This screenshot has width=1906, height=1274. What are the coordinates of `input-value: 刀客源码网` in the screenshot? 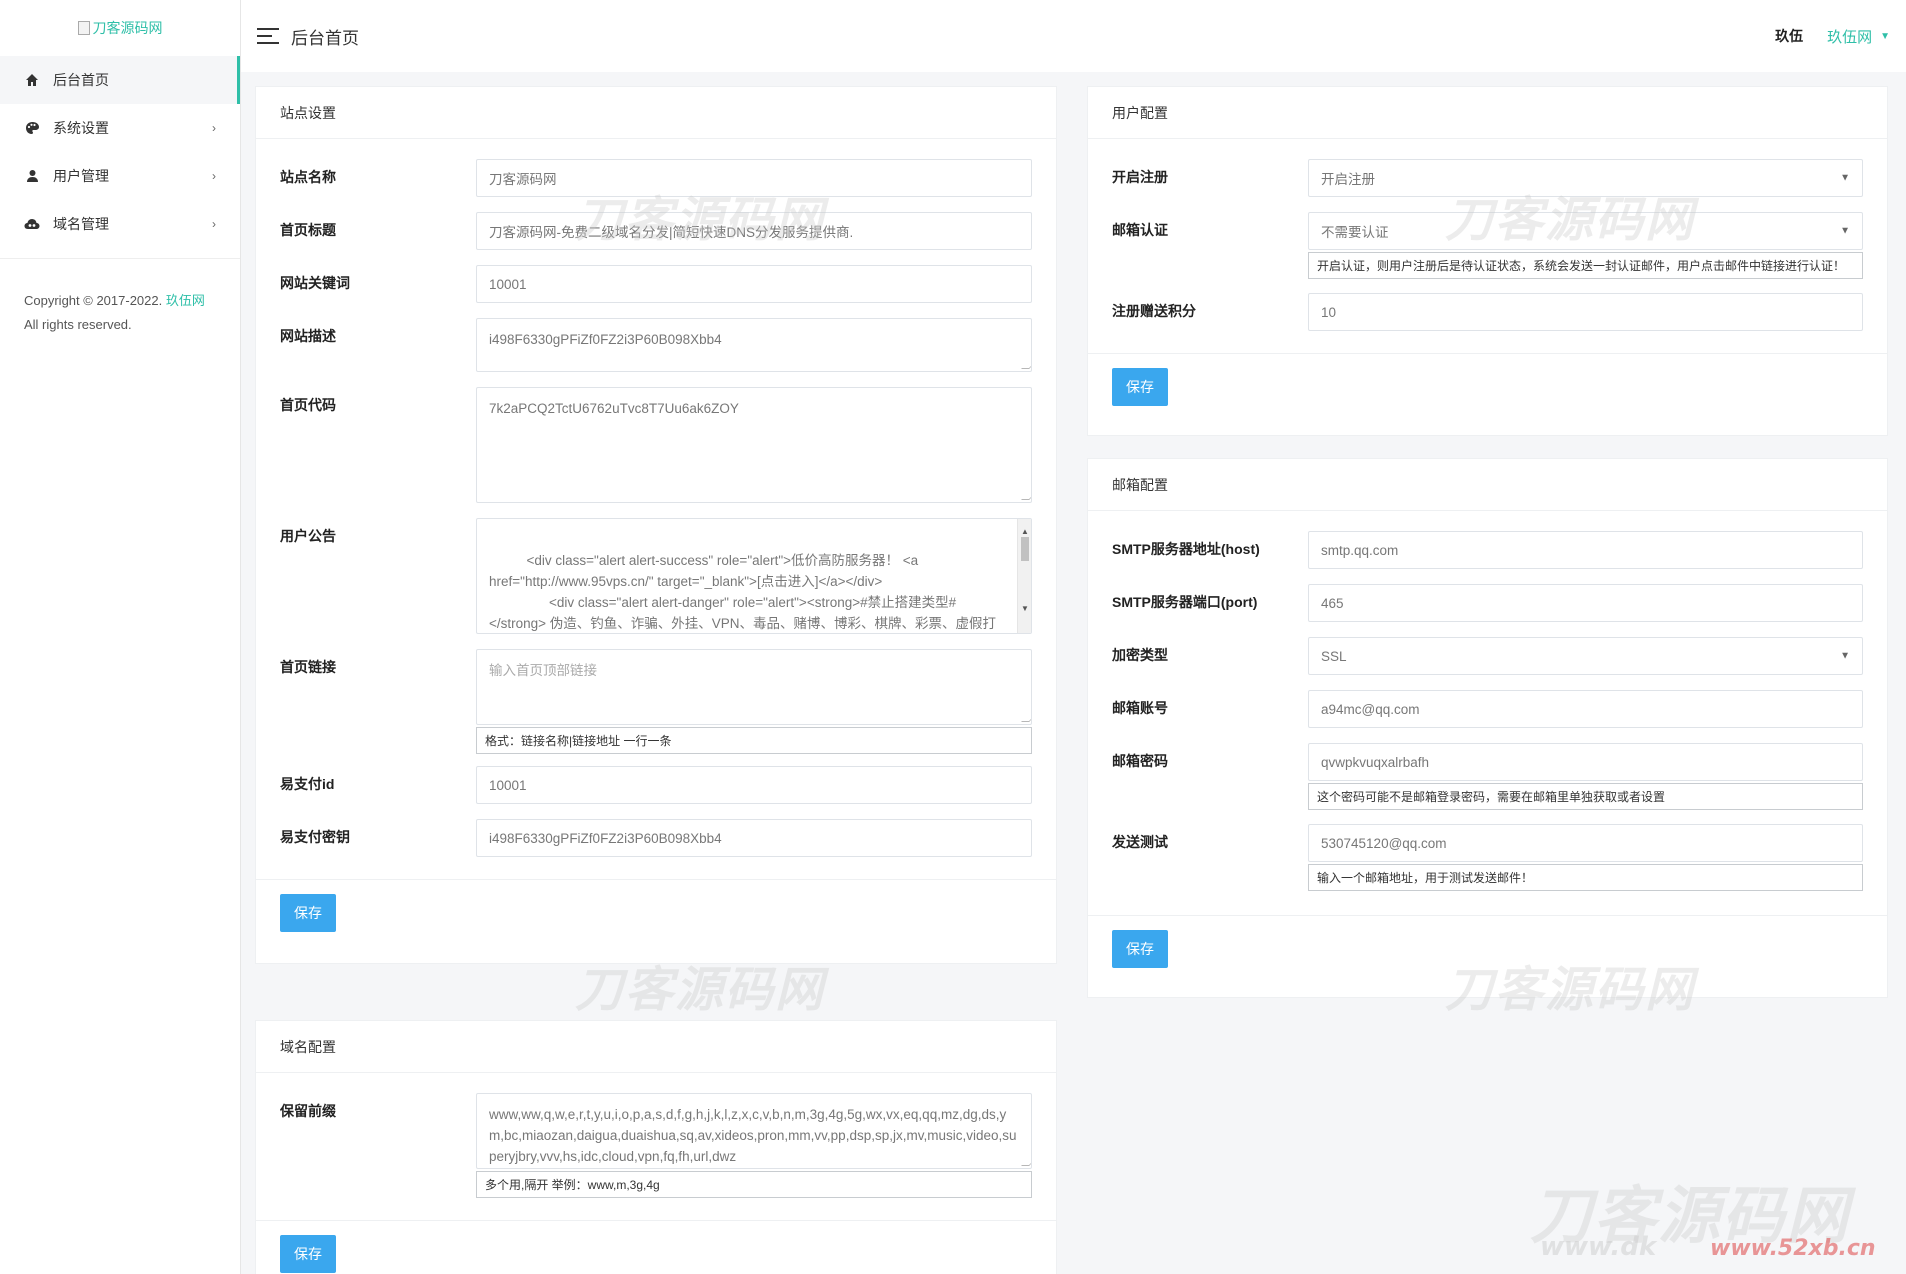 It's located at (523, 179).